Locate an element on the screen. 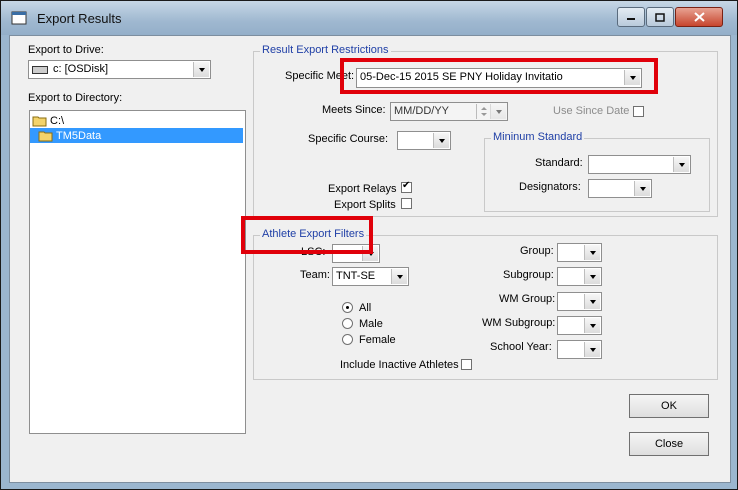 The width and height of the screenshot is (738, 490). wm-subgroup-label: WM Subgroup: is located at coordinates (519, 323).